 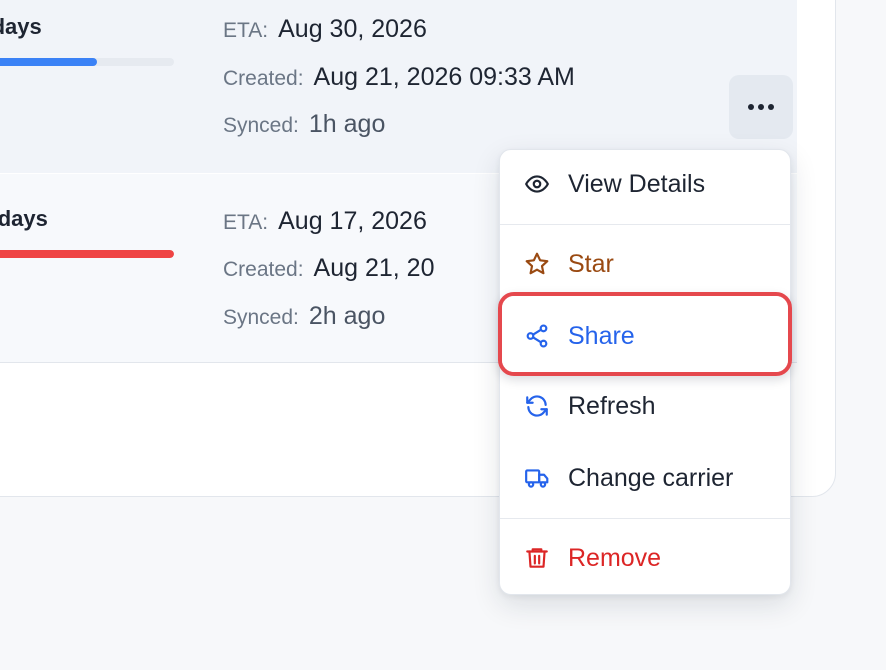 What do you see at coordinates (537, 478) in the screenshot?
I see `truck-icon` at bounding box center [537, 478].